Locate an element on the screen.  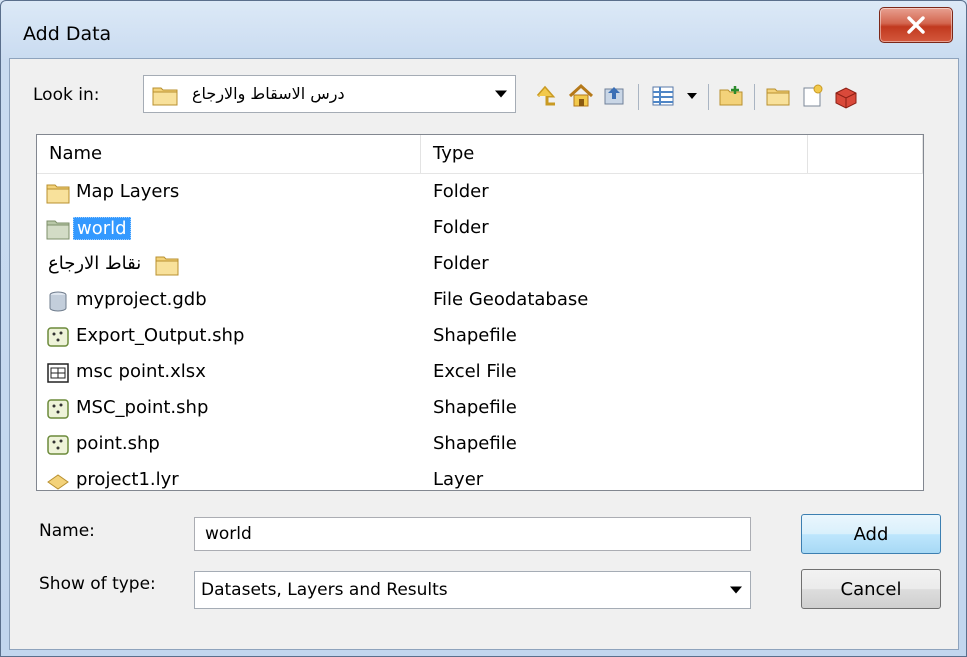
list-item: نقاط الارجاع Folder is located at coordinates (472, 265).